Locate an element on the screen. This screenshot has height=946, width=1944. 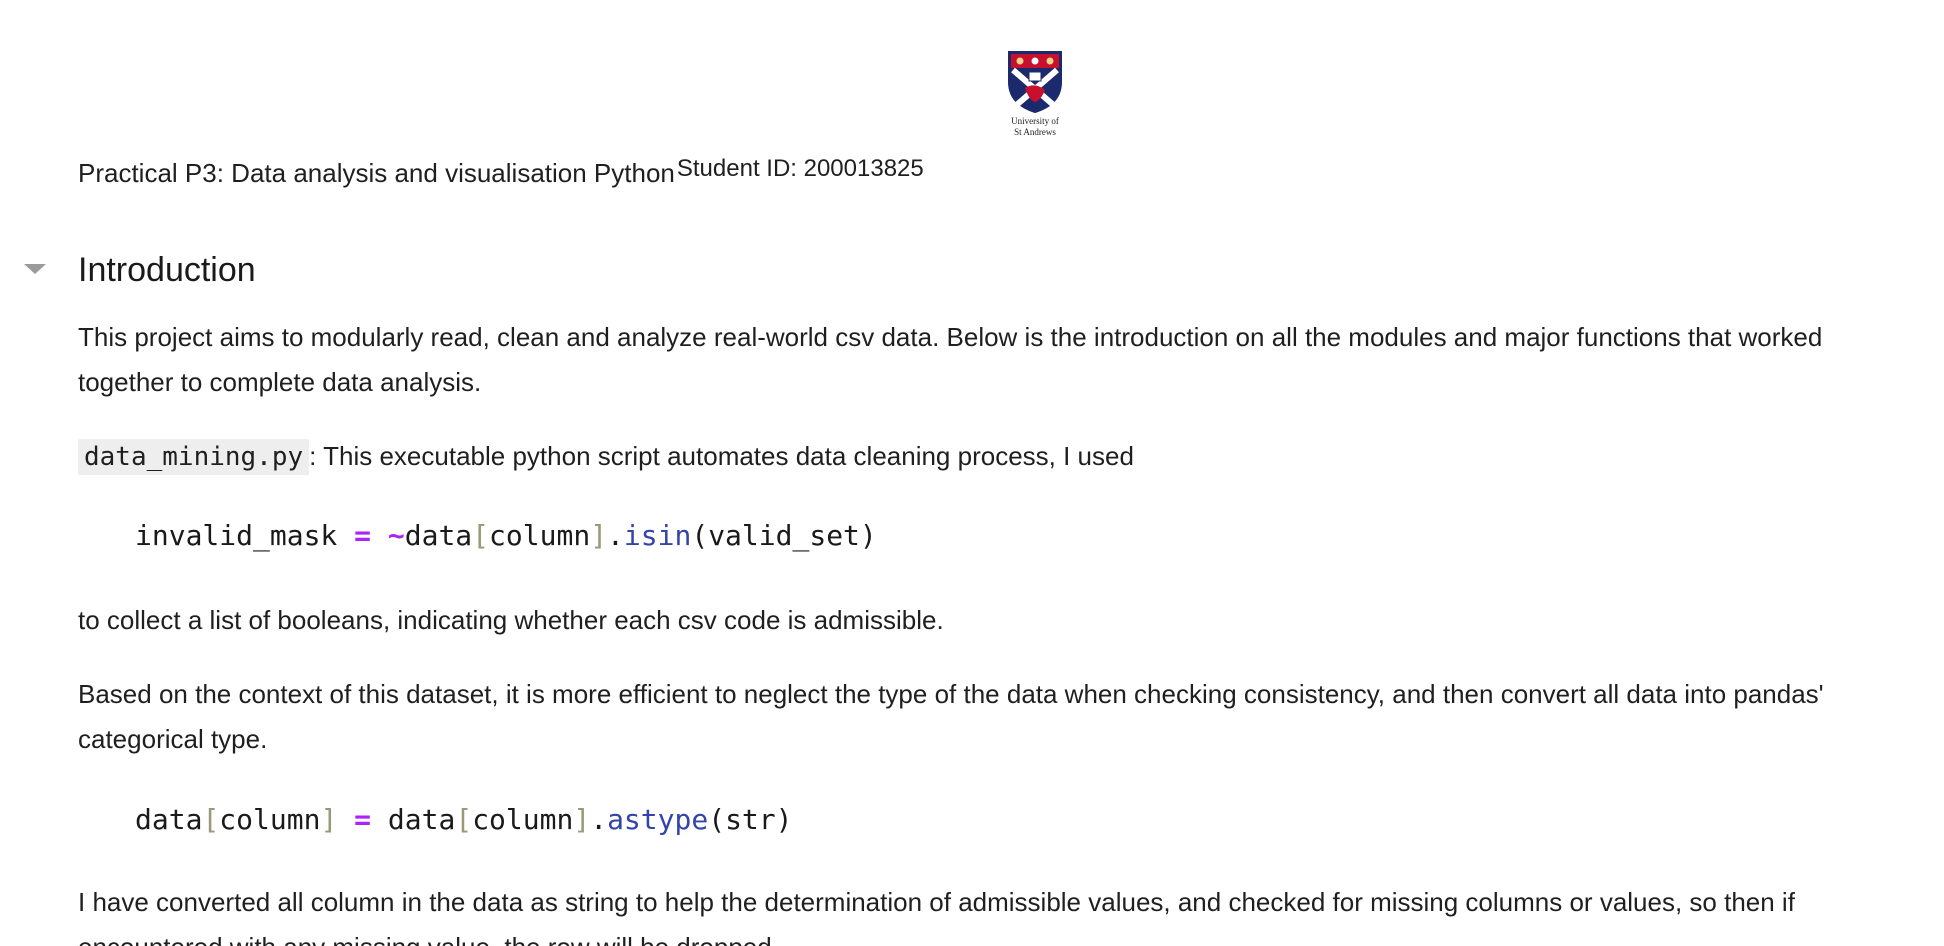
inline-code: data_mining.py is located at coordinates (194, 457).